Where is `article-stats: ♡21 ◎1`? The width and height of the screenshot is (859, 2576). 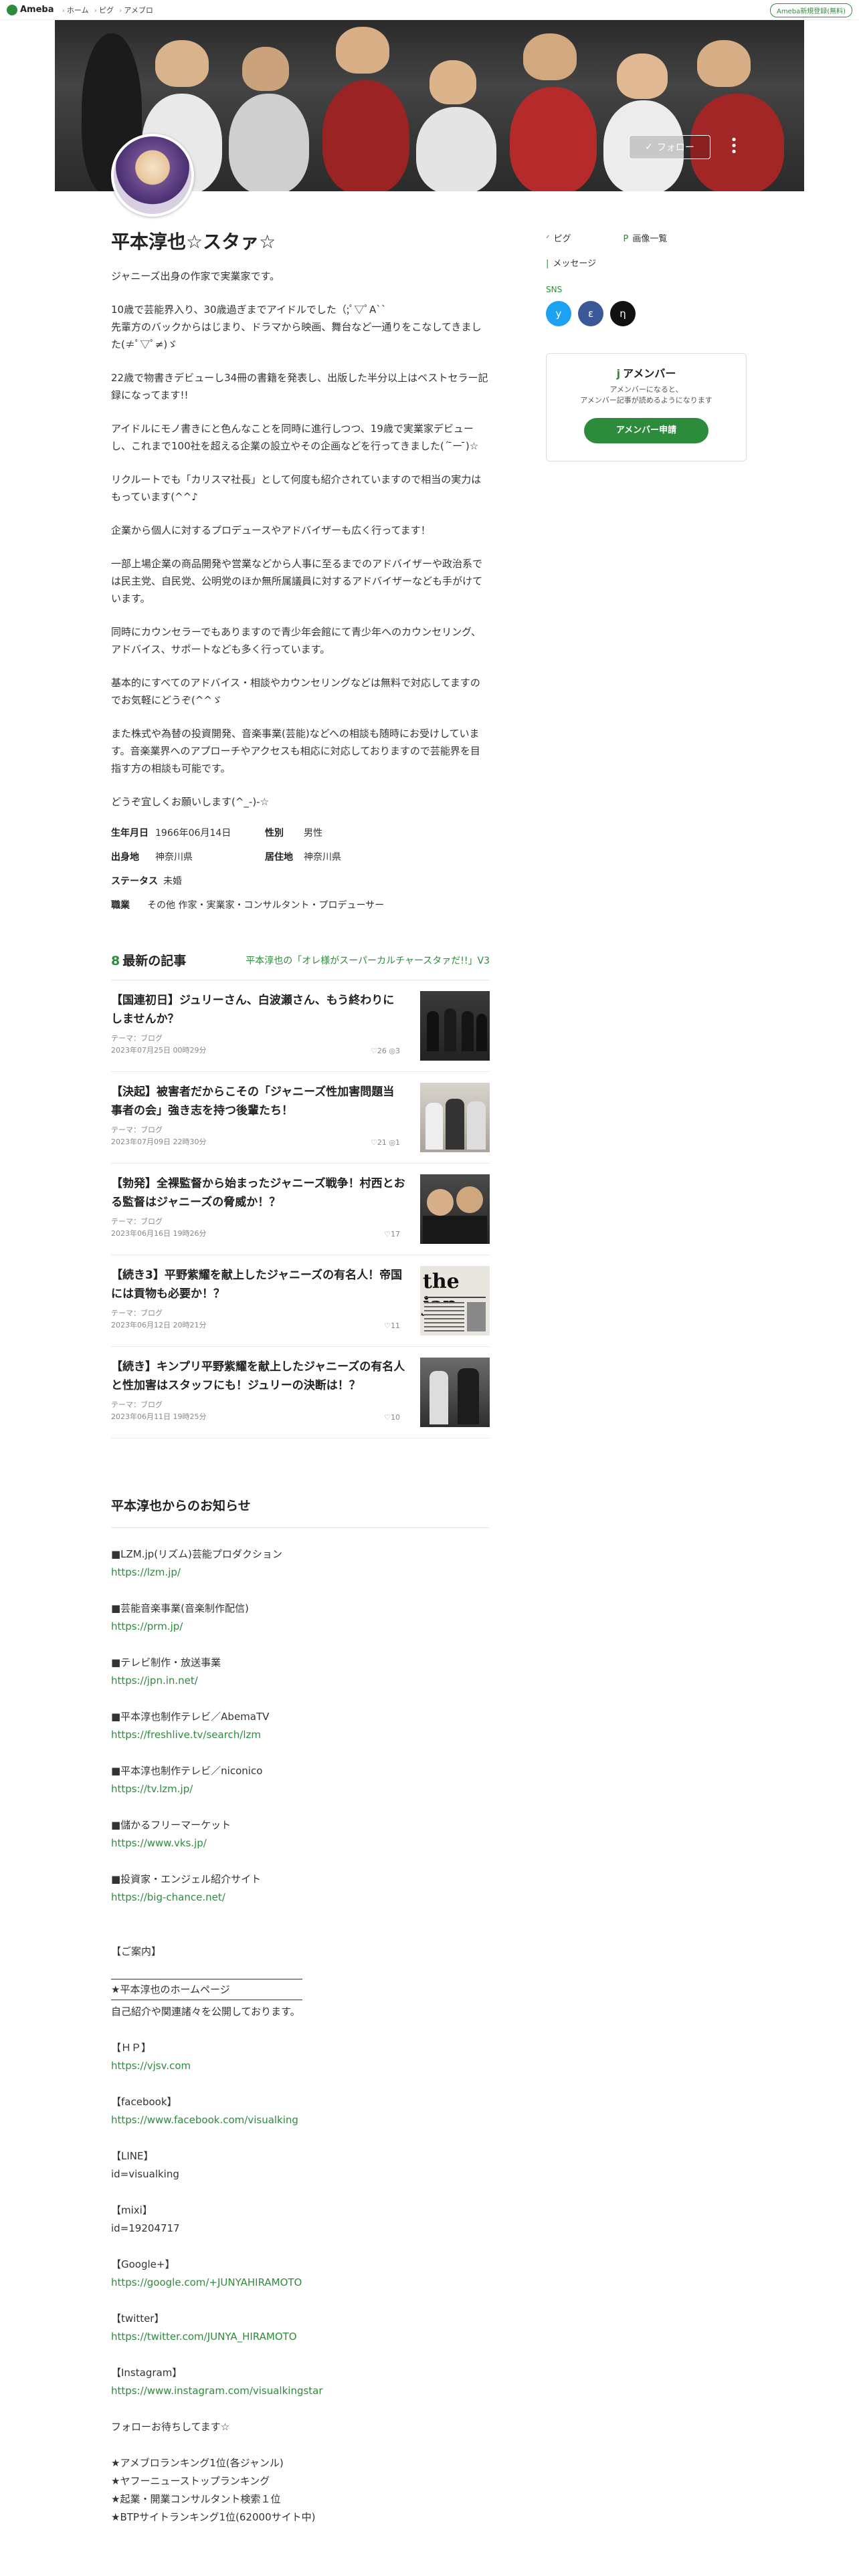
article-stats: ♡21 ◎1 is located at coordinates (385, 1142).